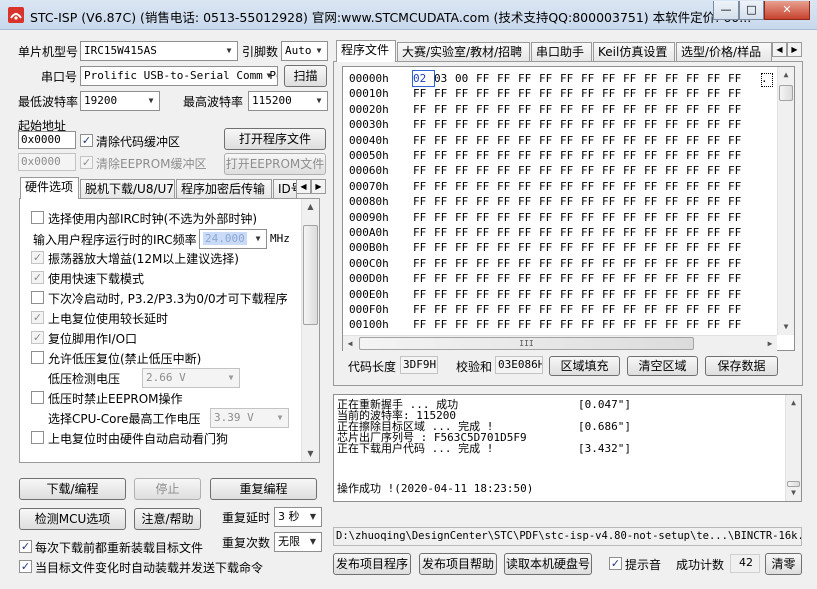 The width and height of the screenshot is (817, 589). What do you see at coordinates (783, 564) in the screenshot?
I see `clear-count-button: 清零` at bounding box center [783, 564].